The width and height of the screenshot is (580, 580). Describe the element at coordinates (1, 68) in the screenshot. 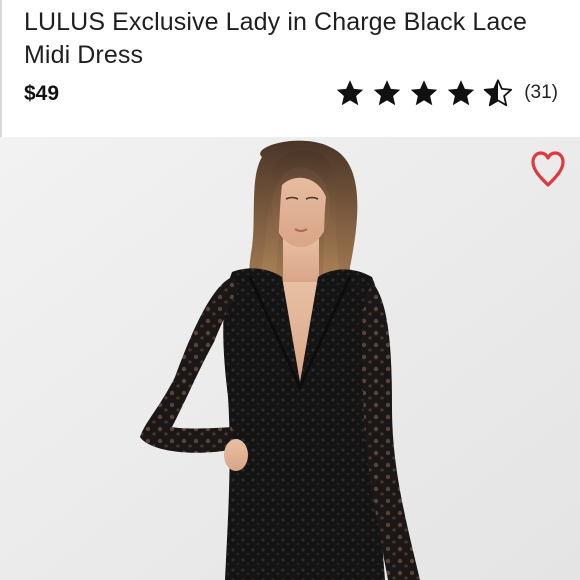

I see `divider` at that location.